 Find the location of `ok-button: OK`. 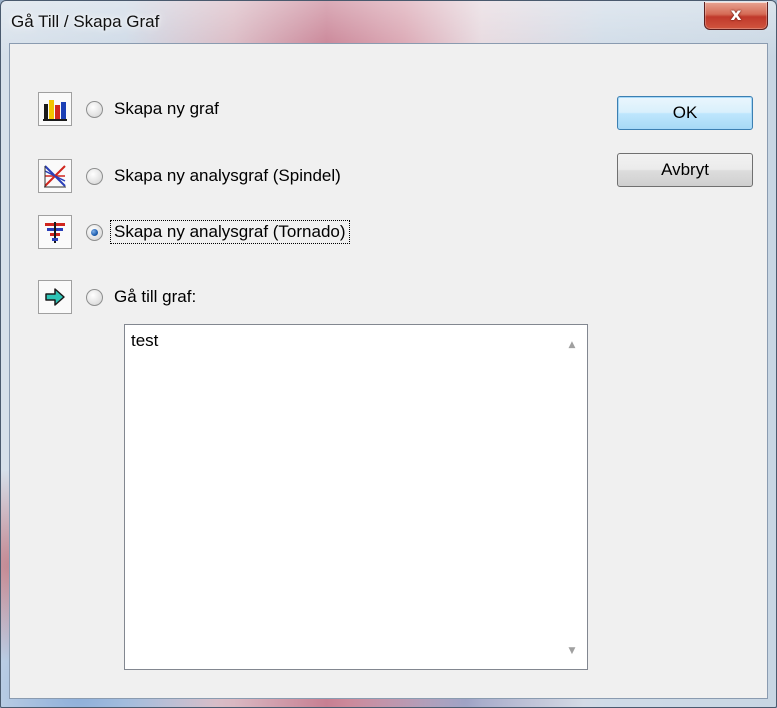

ok-button: OK is located at coordinates (685, 113).